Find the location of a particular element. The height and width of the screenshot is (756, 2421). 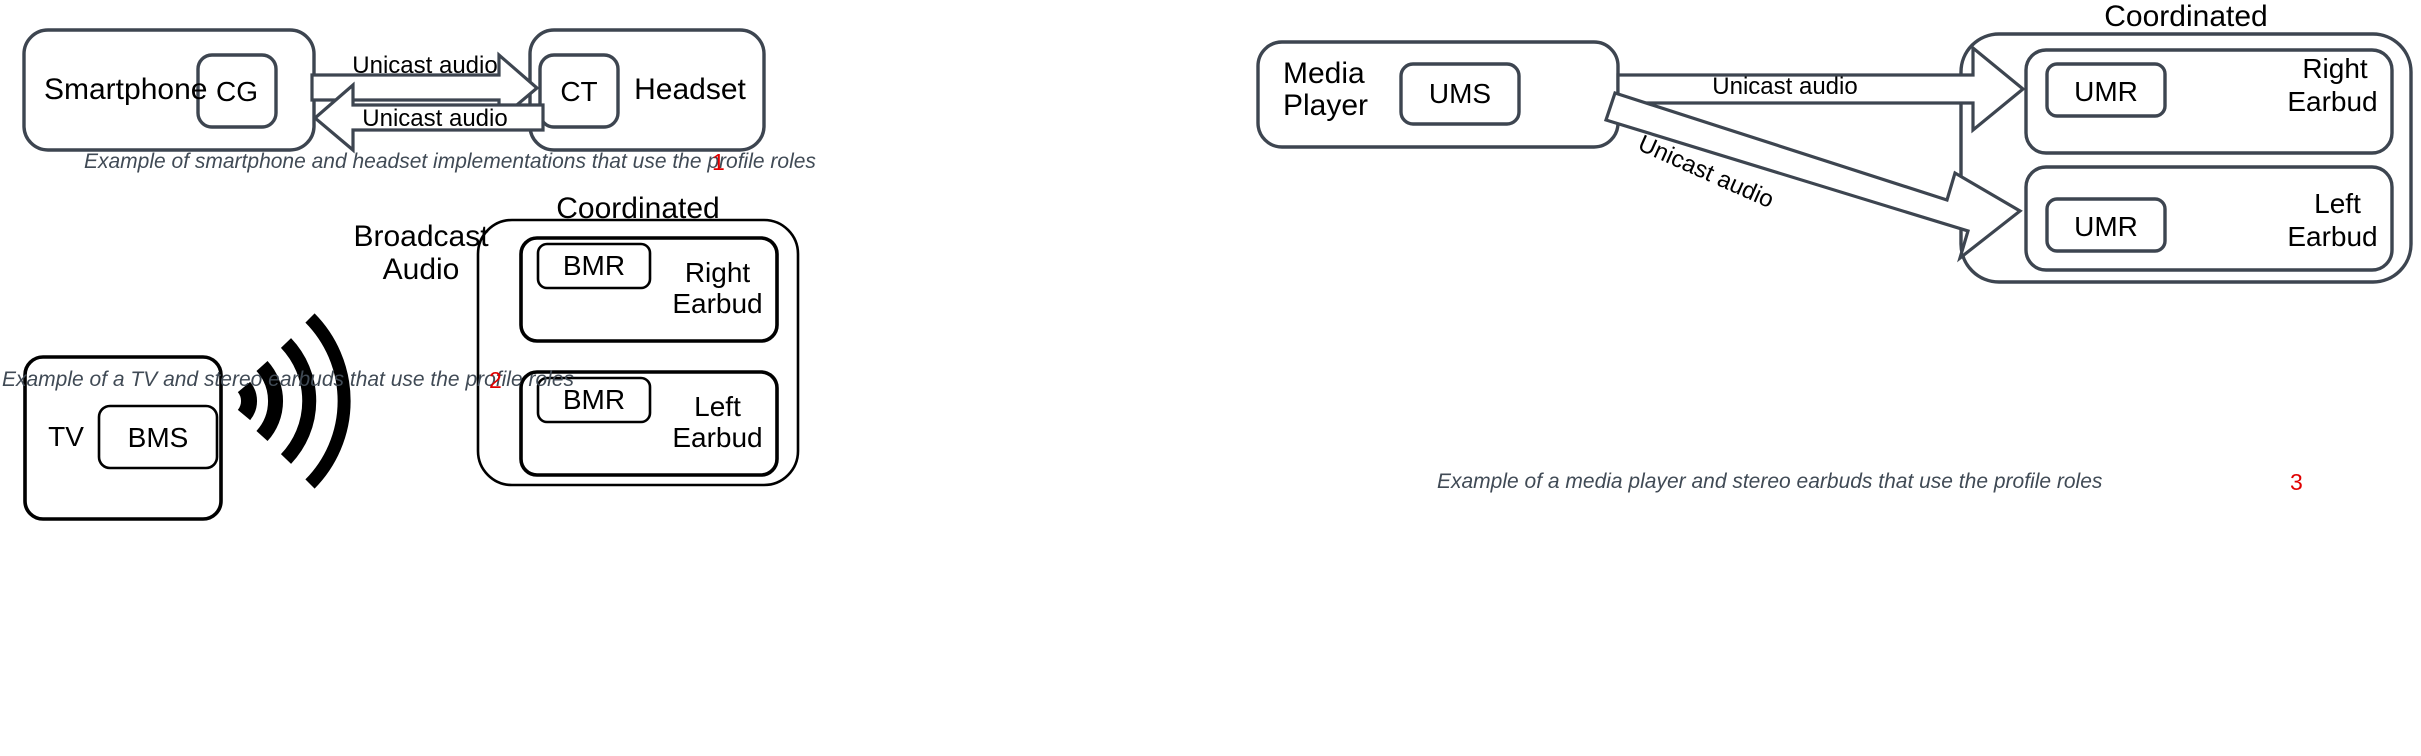

panel3-source-device-line1: Media is located at coordinates (1324, 73).